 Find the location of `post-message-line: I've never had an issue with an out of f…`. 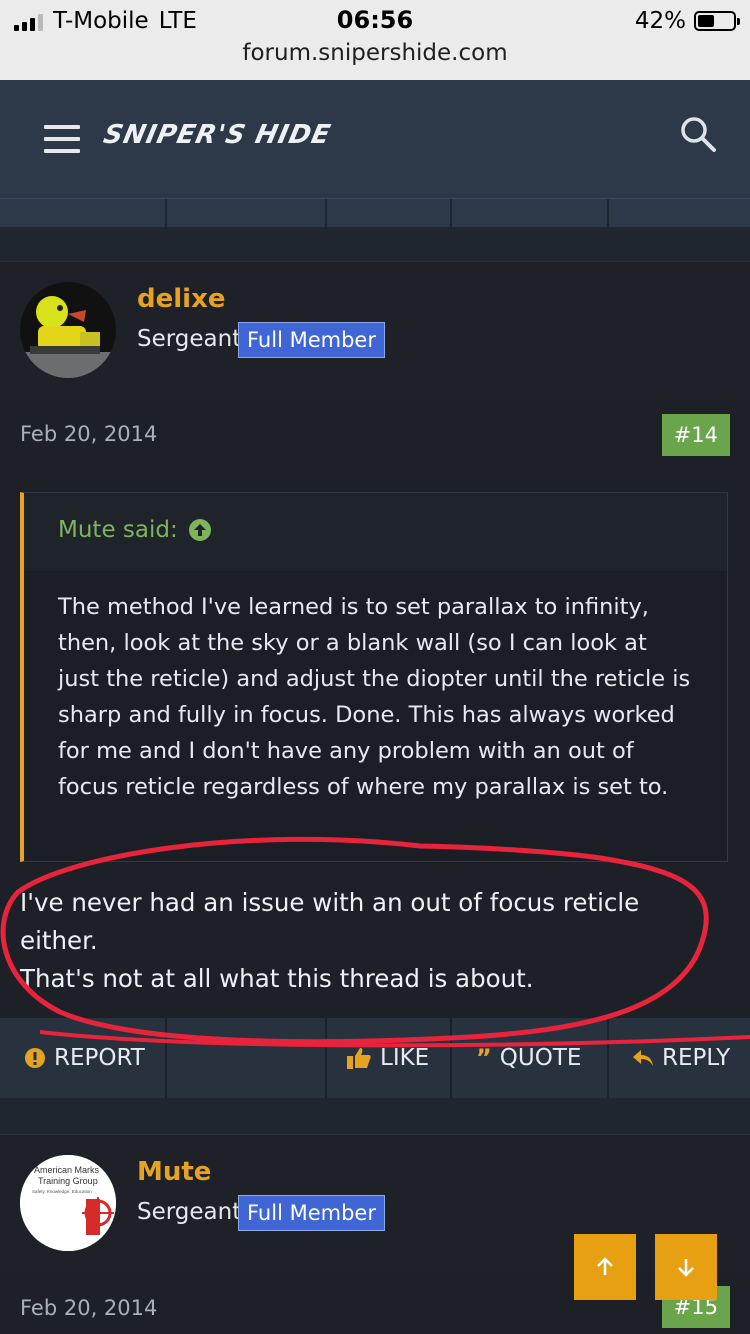

post-message-line: I've never had an issue with an out of f… is located at coordinates (330, 921).